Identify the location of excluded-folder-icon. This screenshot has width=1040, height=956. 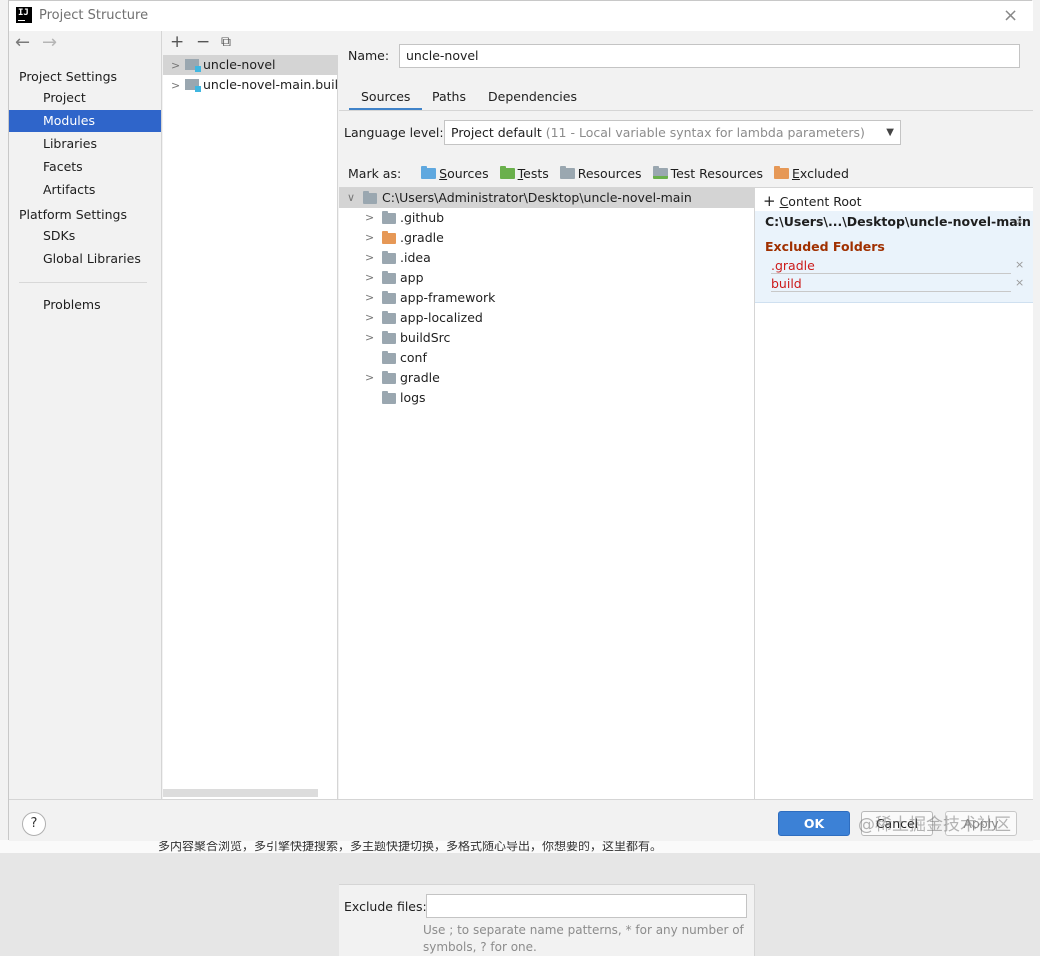
(781, 172).